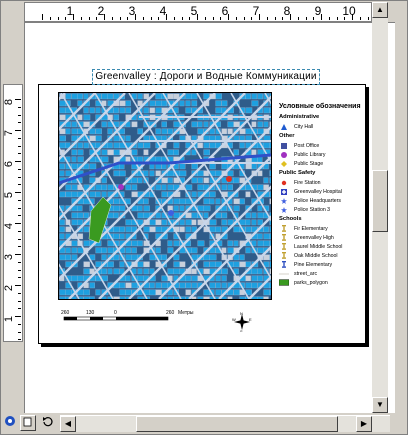  What do you see at coordinates (309, 163) in the screenshot?
I see `legend-item-label: Public Stage` at bounding box center [309, 163].